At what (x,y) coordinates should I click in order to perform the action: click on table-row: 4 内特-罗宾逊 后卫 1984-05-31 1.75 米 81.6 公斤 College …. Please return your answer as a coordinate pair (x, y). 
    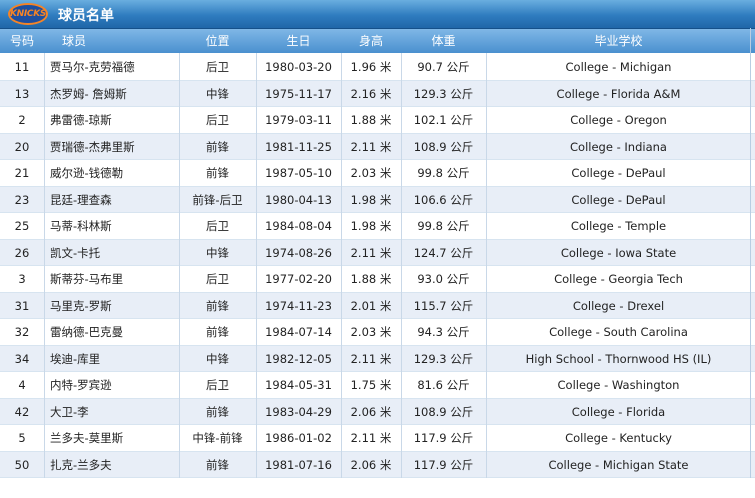
    Looking at the image, I should click on (377, 385).